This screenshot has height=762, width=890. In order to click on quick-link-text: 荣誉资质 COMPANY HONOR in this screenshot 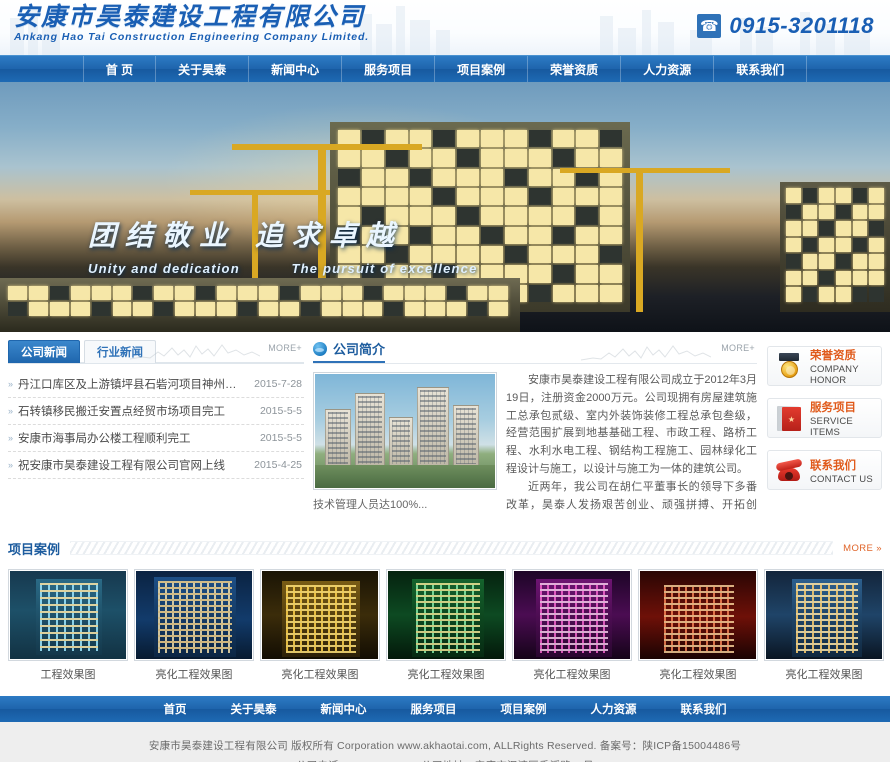, I will do `click(842, 366)`.